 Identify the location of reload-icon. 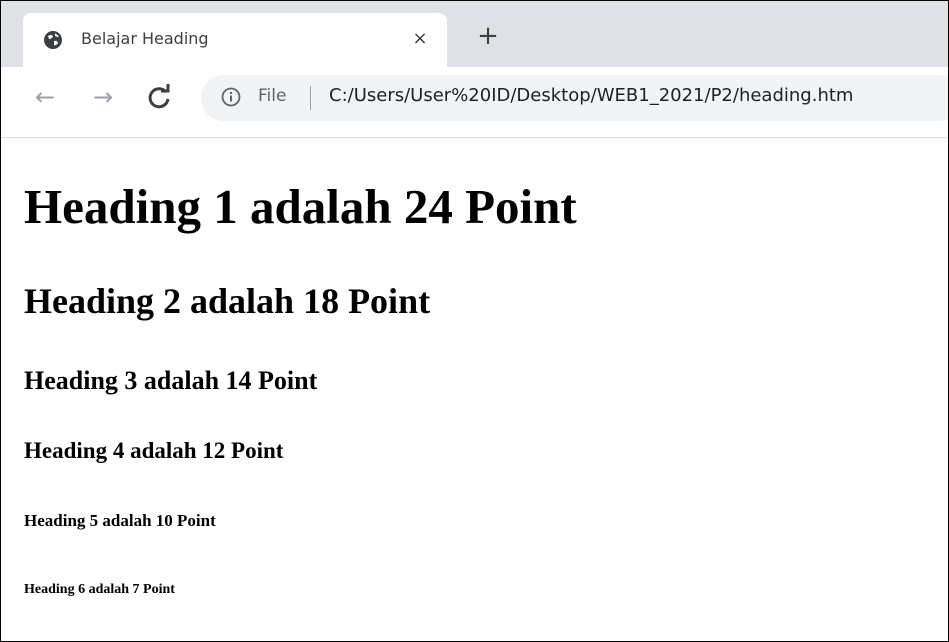
(159, 97).